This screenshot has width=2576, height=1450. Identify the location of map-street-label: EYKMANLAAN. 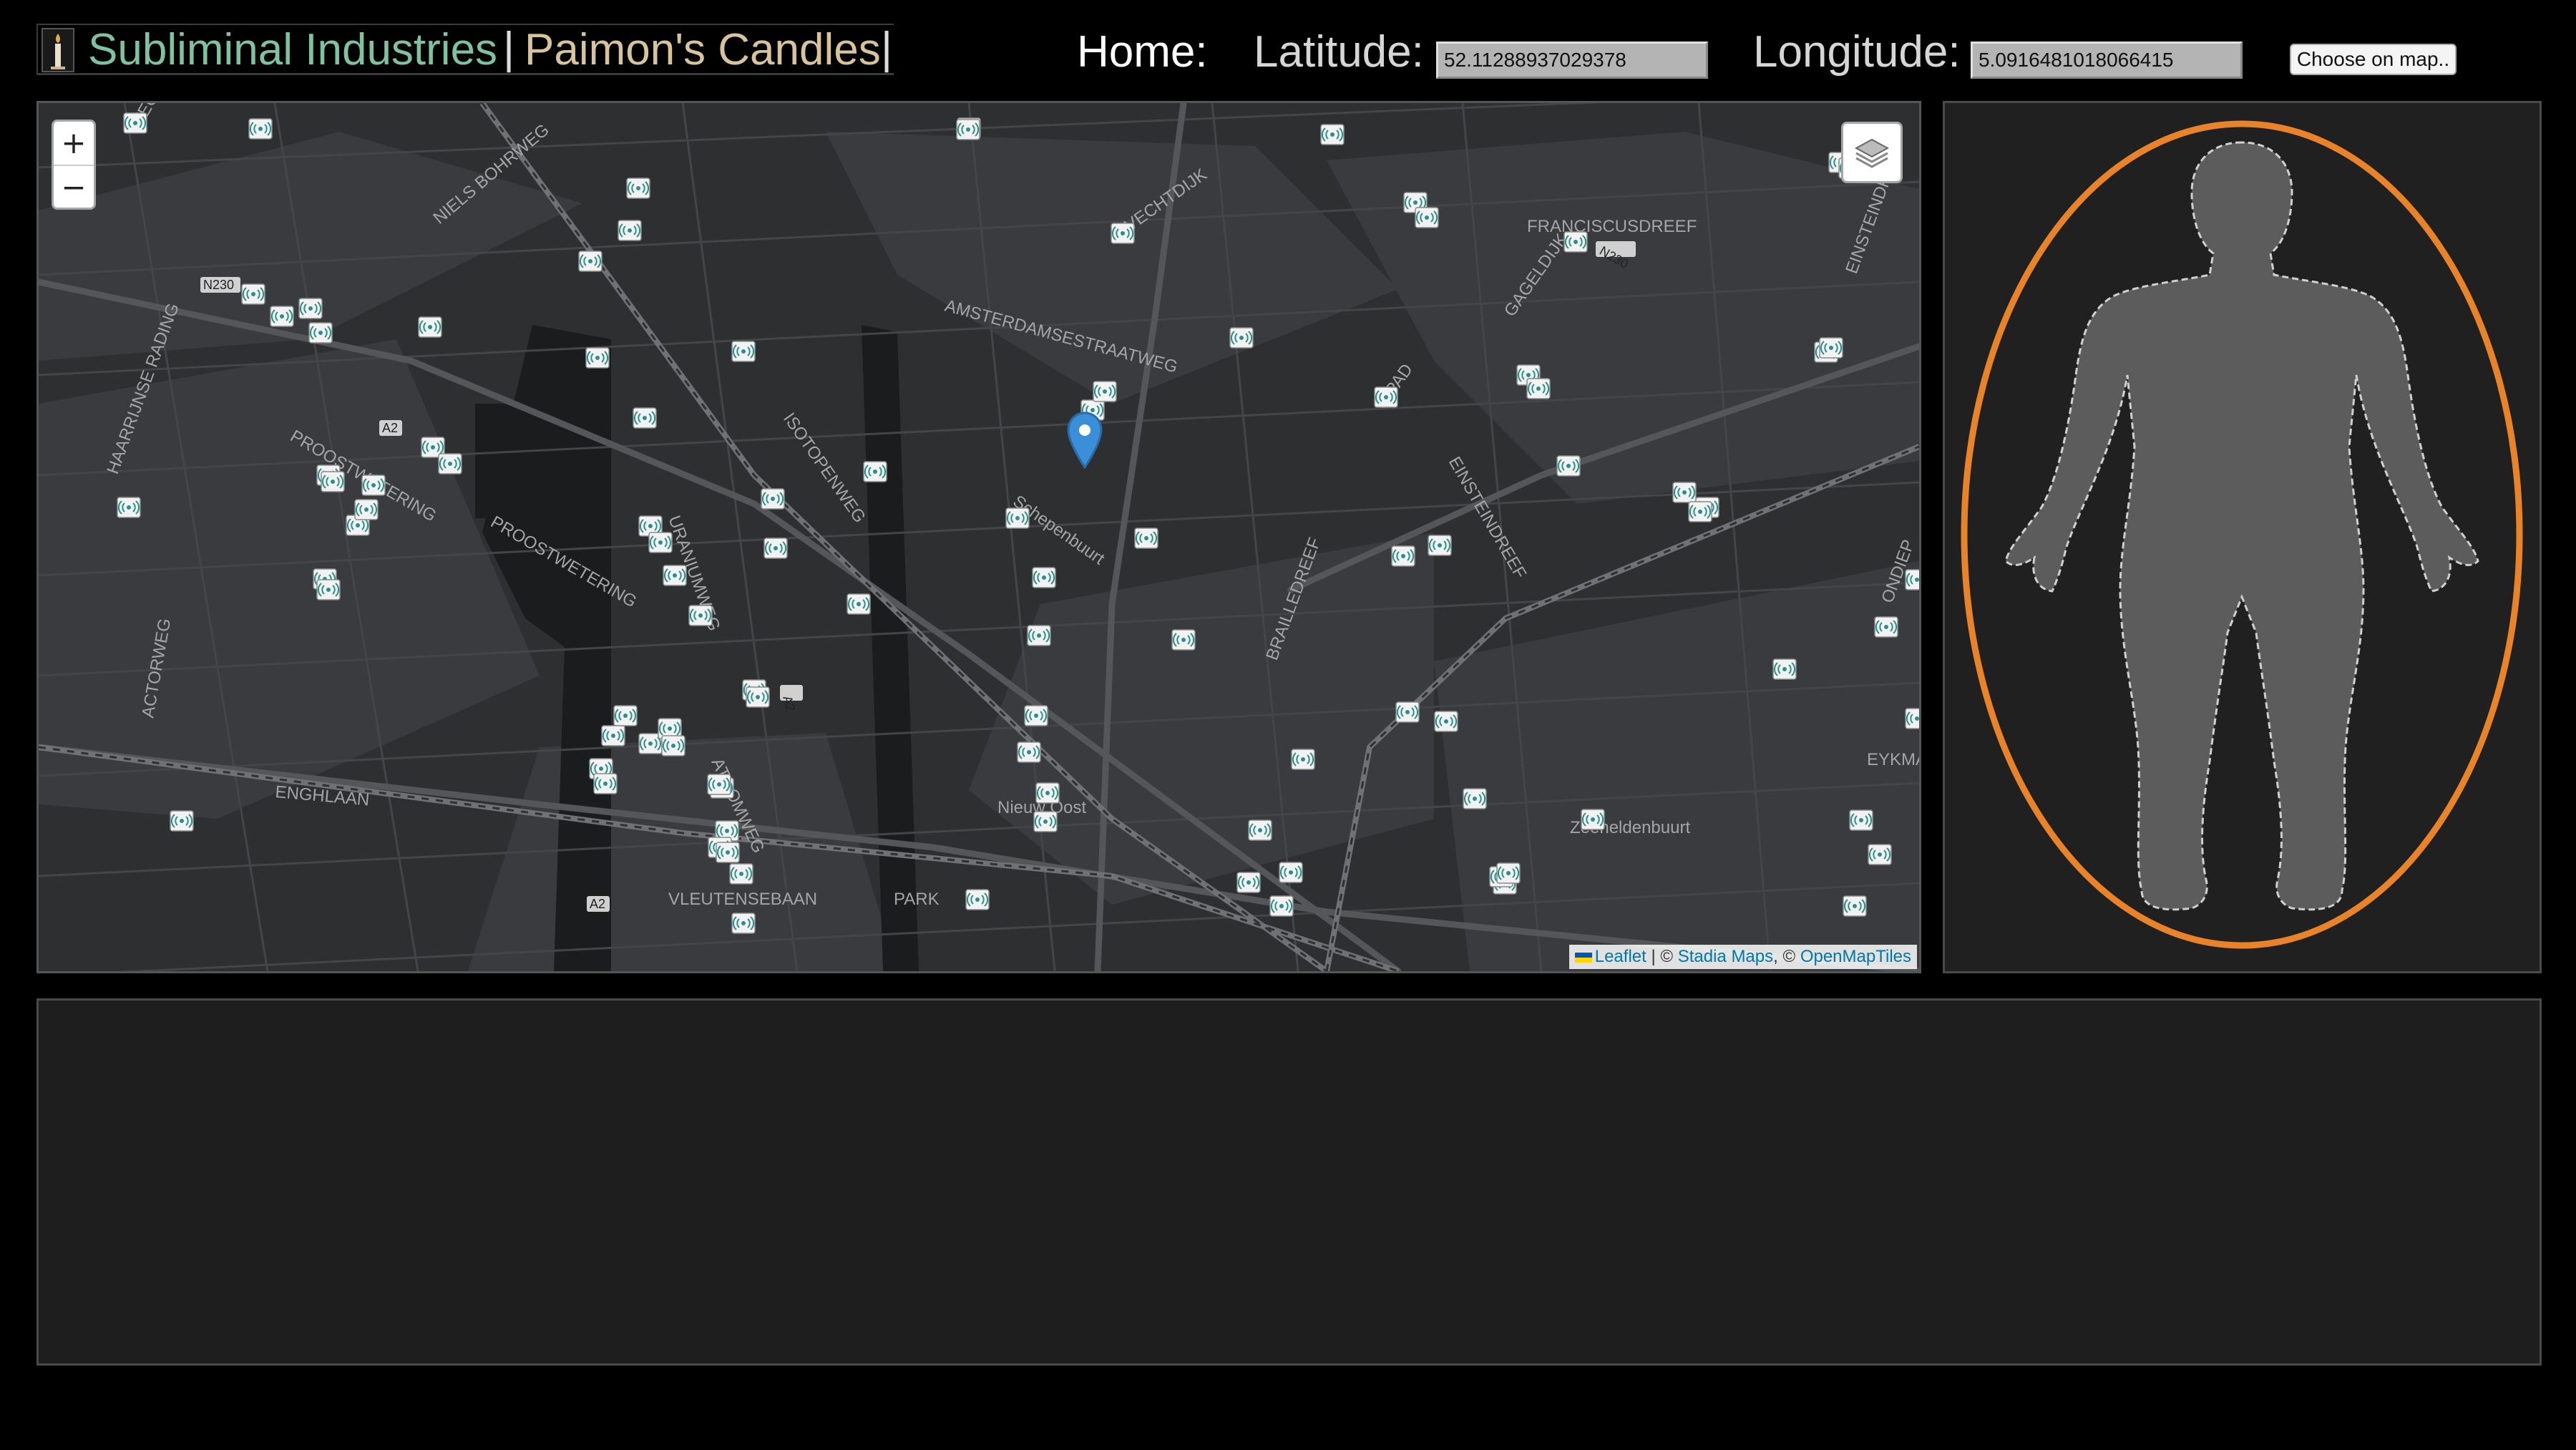
(1893, 759).